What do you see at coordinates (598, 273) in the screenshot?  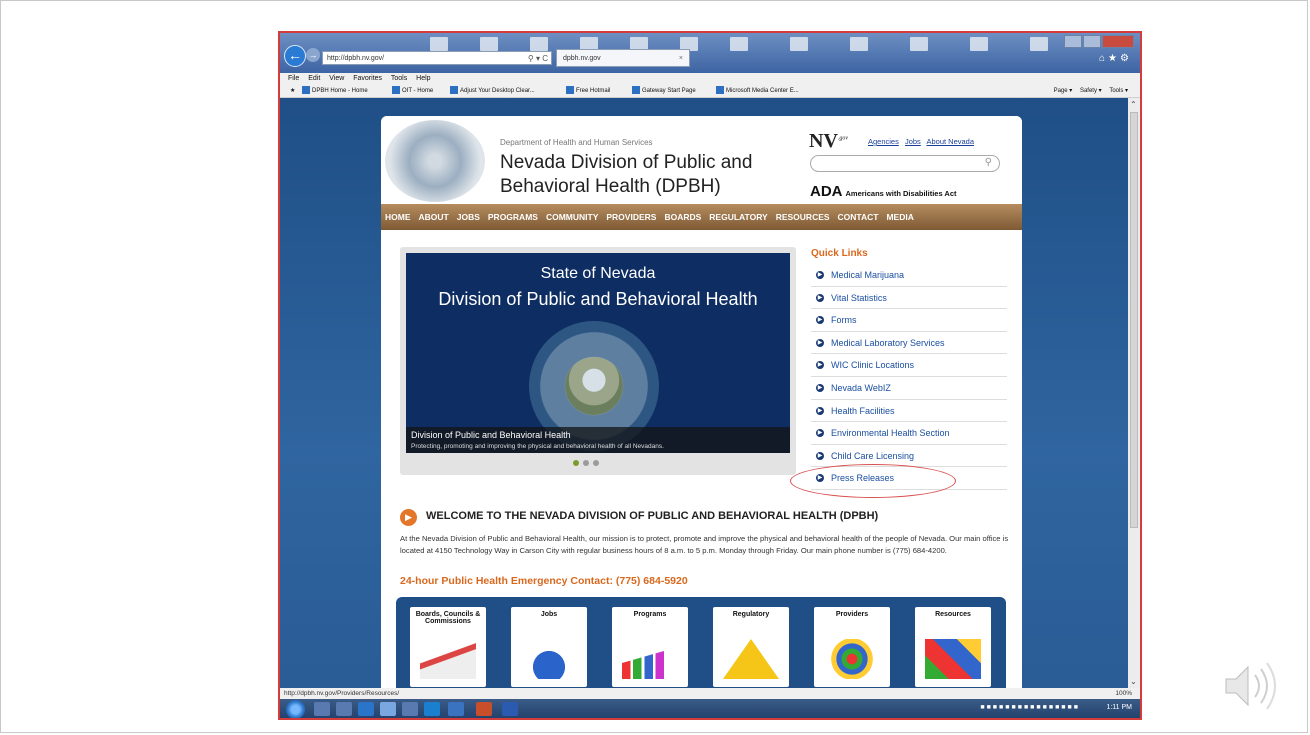 I see `slide-line1: State of Nevada` at bounding box center [598, 273].